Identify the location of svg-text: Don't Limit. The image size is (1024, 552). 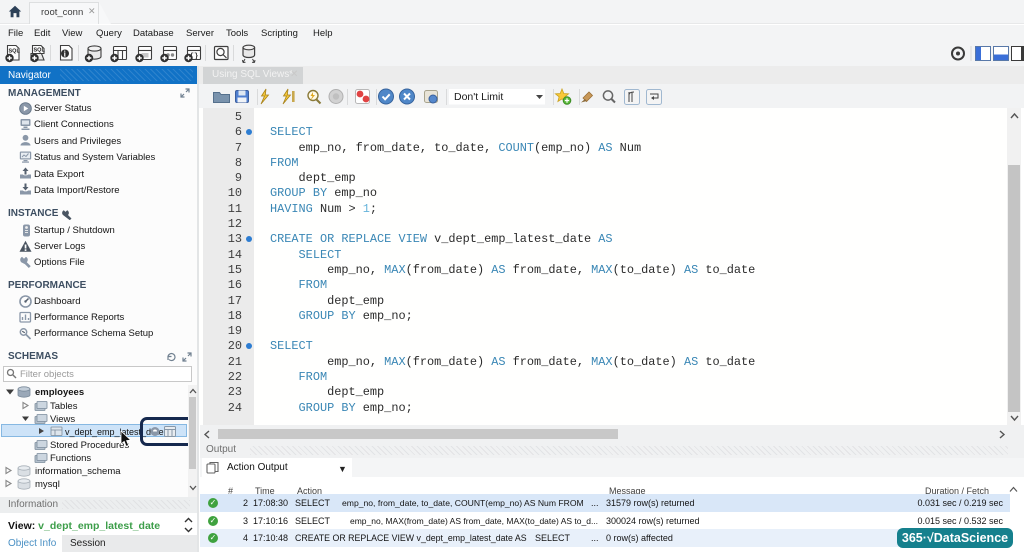
(478, 97).